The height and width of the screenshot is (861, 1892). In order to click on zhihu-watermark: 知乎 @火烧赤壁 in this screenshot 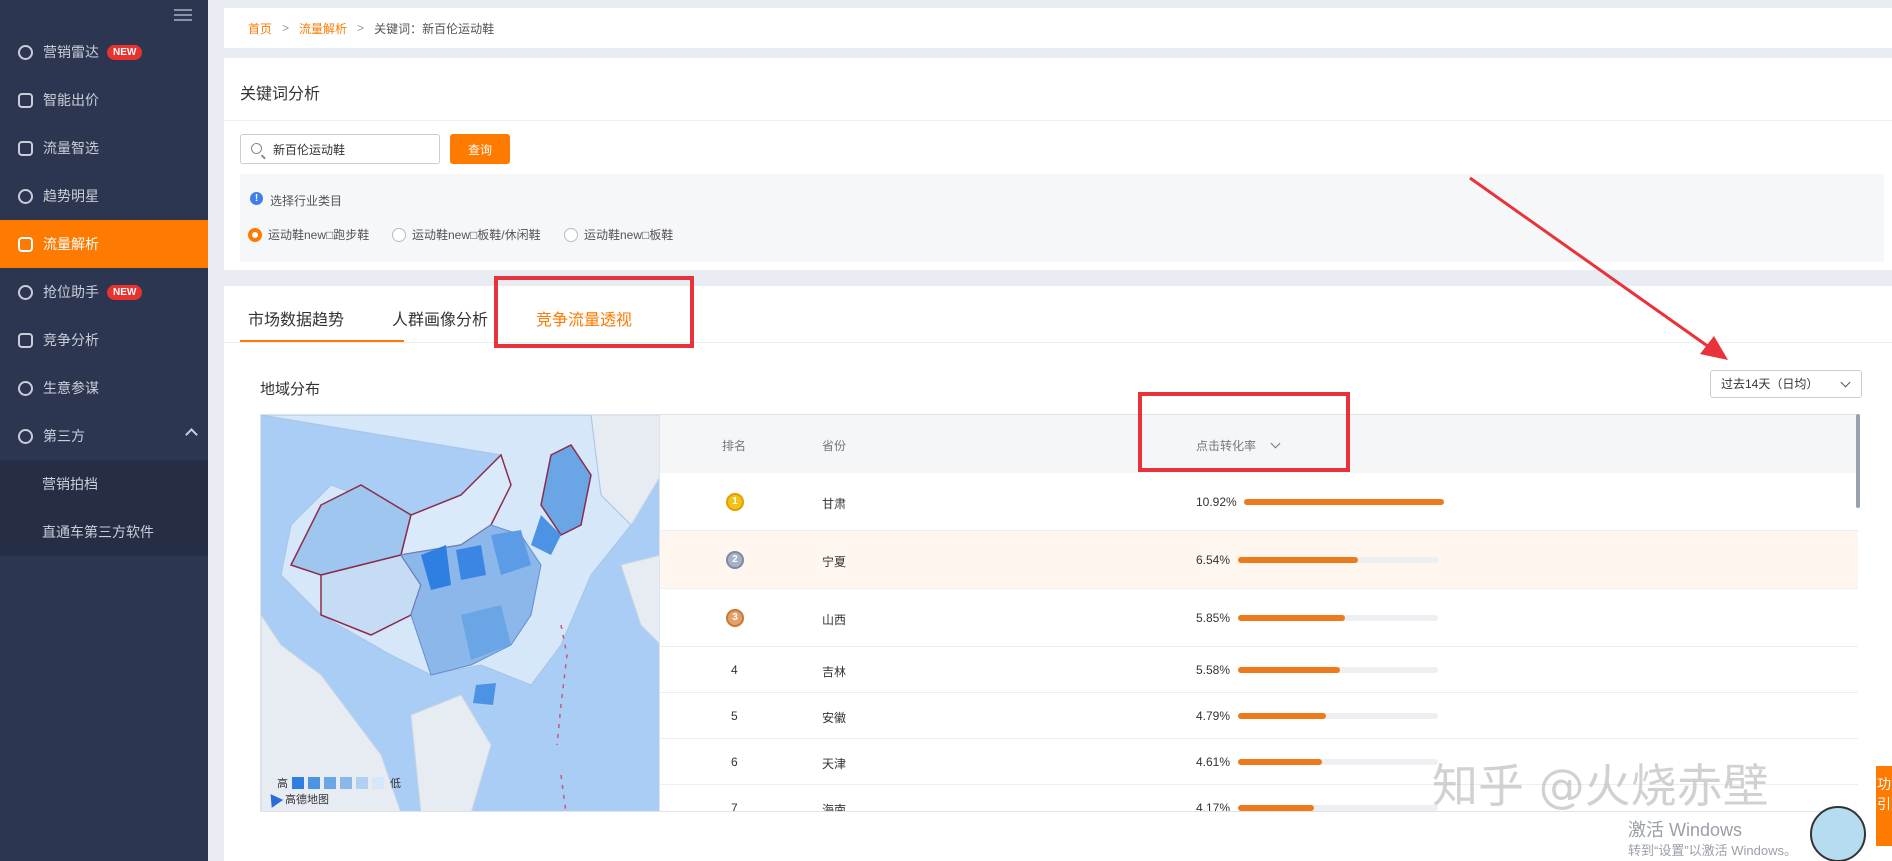, I will do `click(1600, 786)`.